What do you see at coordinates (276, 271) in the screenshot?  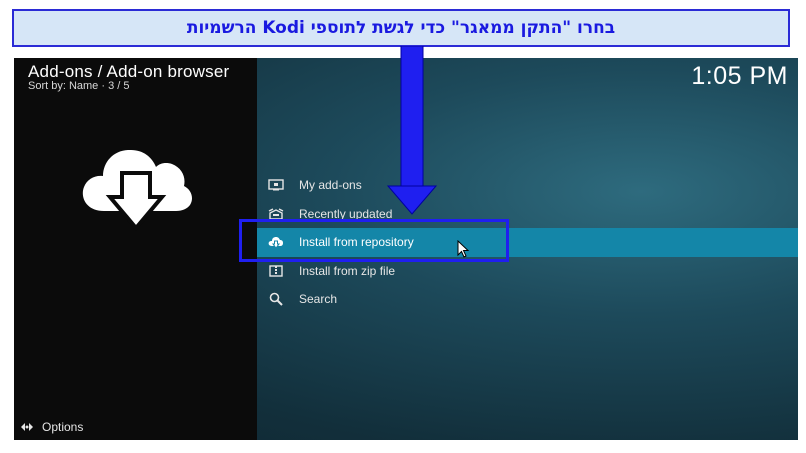 I see `zip-box-icon` at bounding box center [276, 271].